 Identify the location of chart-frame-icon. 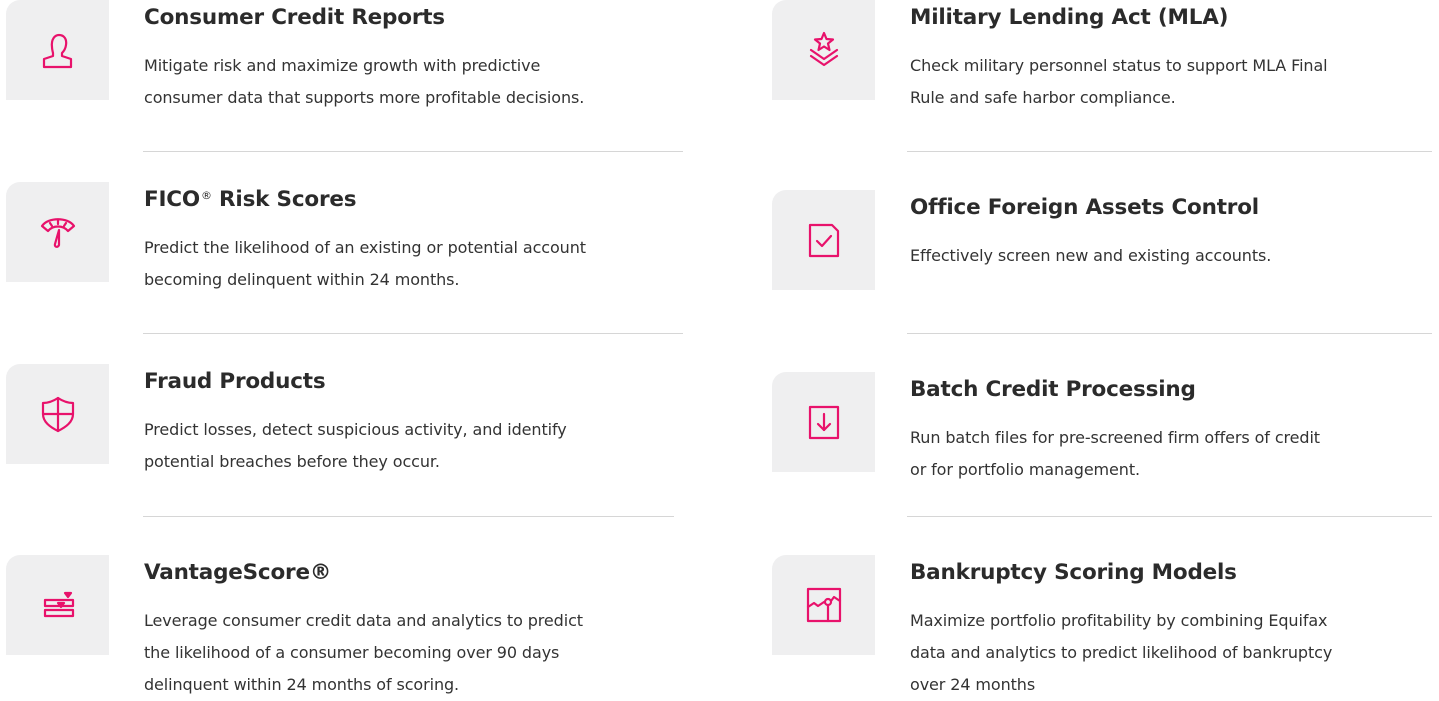
(823, 605).